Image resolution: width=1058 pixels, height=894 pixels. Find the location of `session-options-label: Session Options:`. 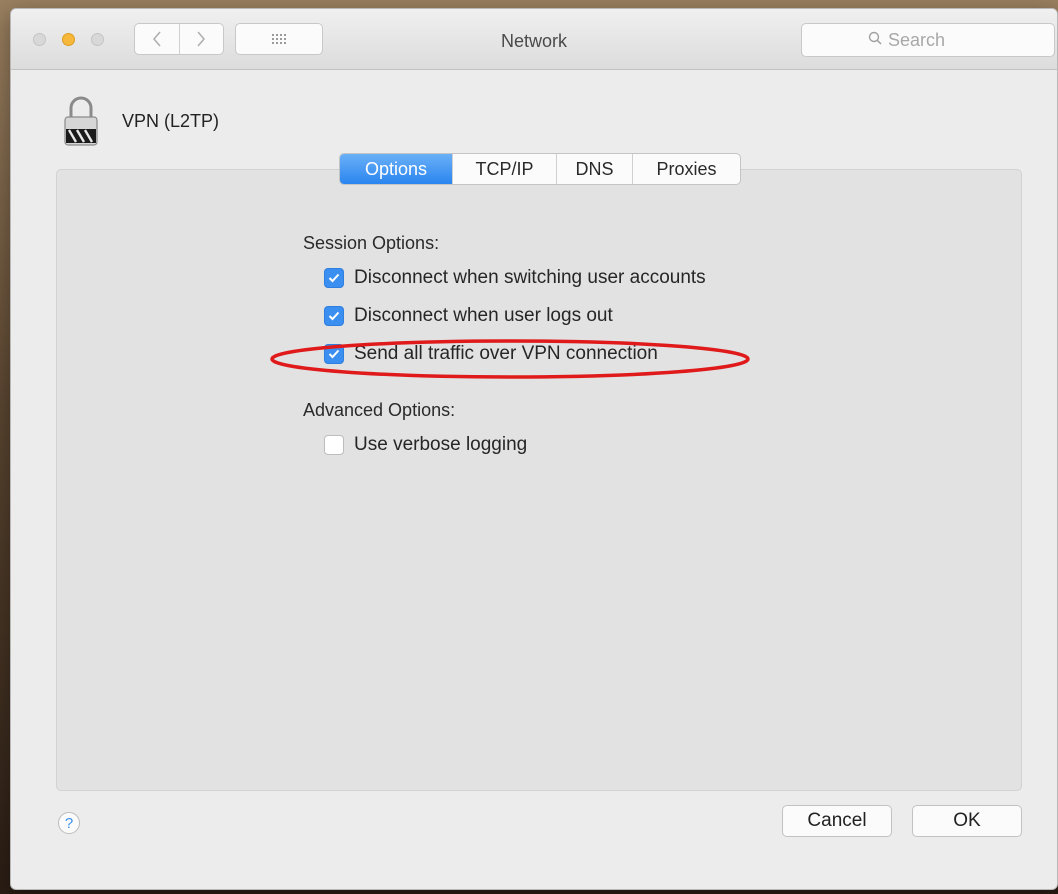

session-options-label: Session Options: is located at coordinates (371, 243).